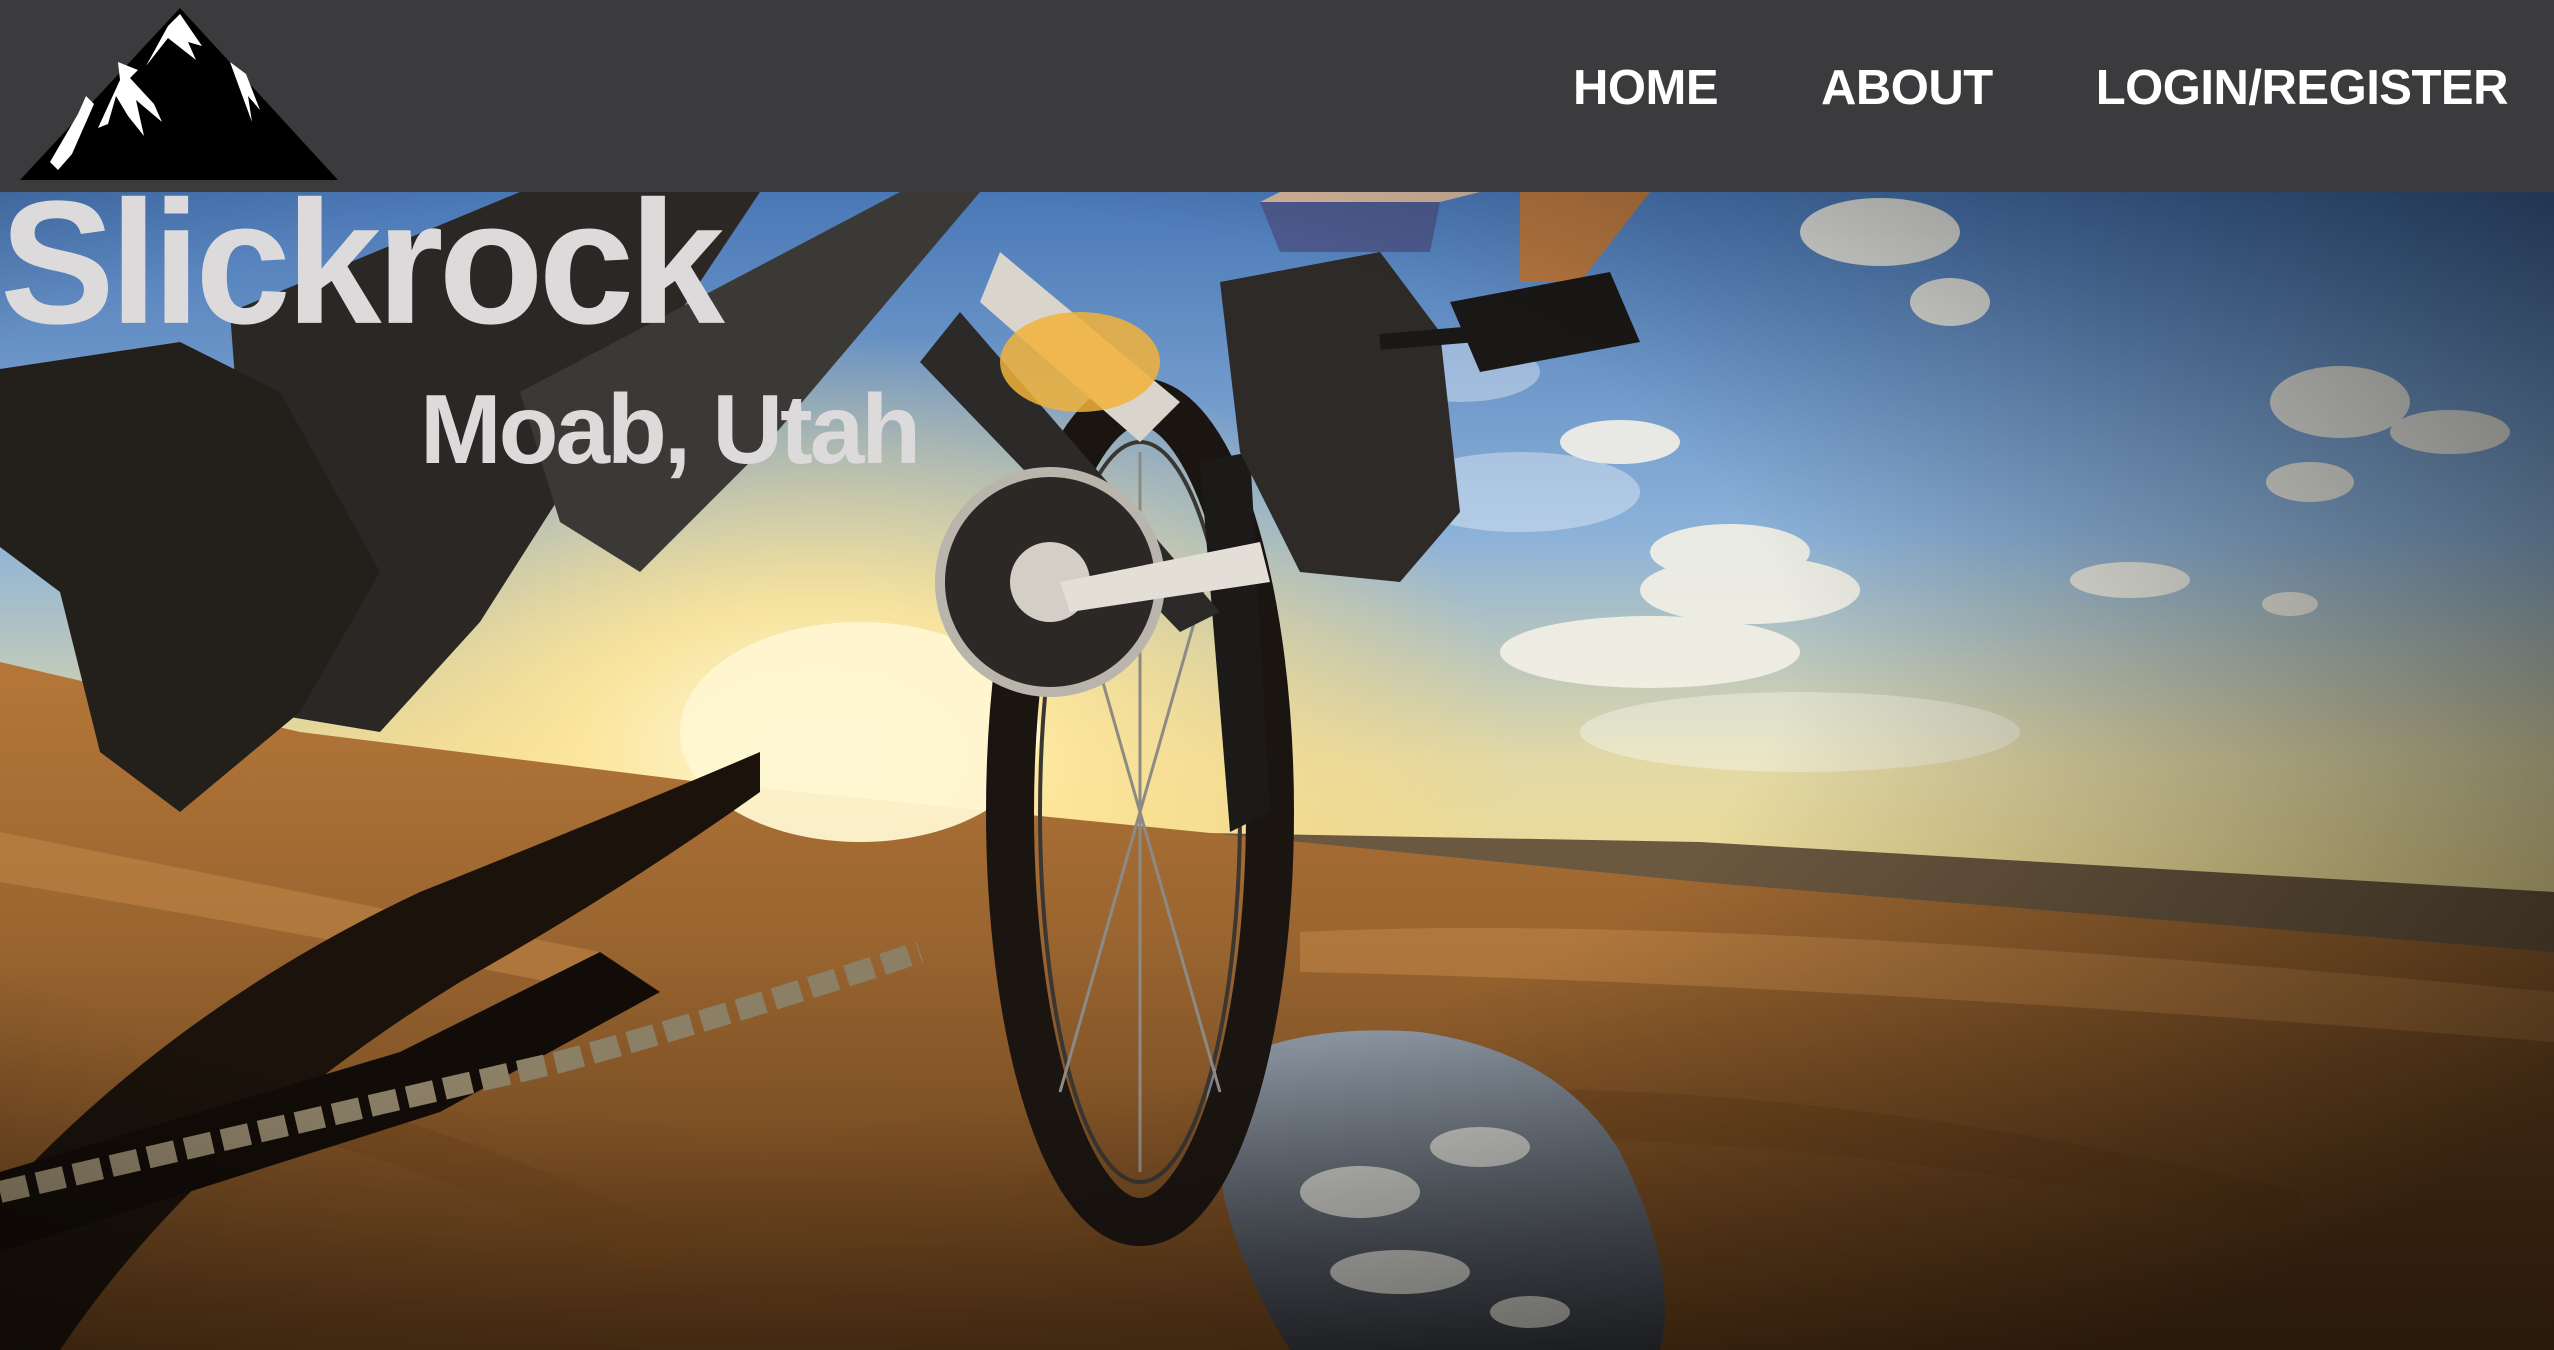 The image size is (2554, 1350). Describe the element at coordinates (180, 94) in the screenshot. I see `mountain-logo-icon` at that location.